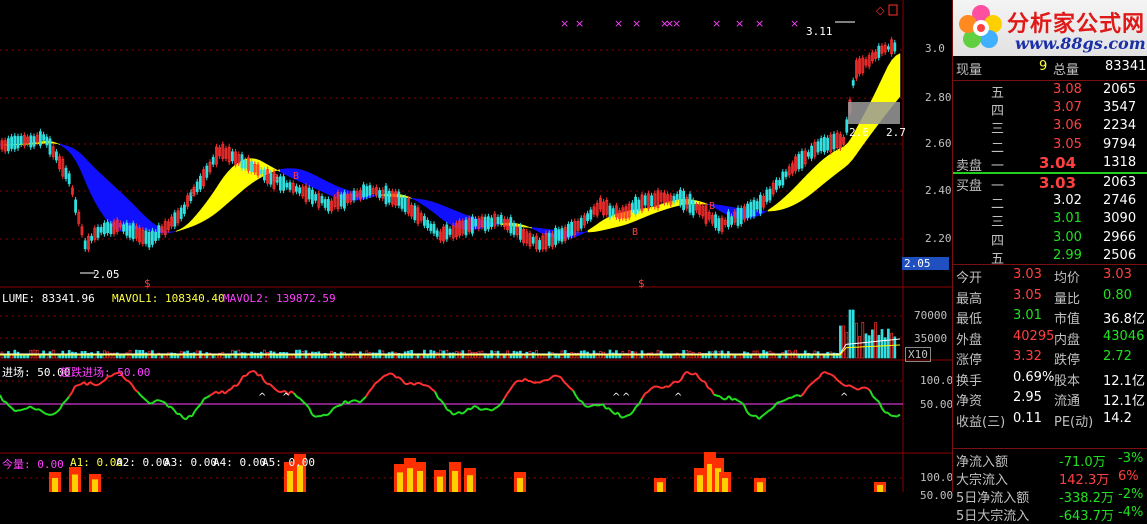  What do you see at coordinates (930, 338) in the screenshot?
I see `volume-tick: 35000` at bounding box center [930, 338].